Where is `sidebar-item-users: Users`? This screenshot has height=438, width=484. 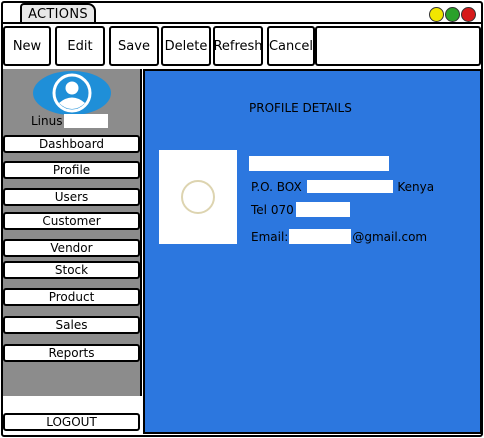
sidebar-item-users: Users is located at coordinates (71, 197).